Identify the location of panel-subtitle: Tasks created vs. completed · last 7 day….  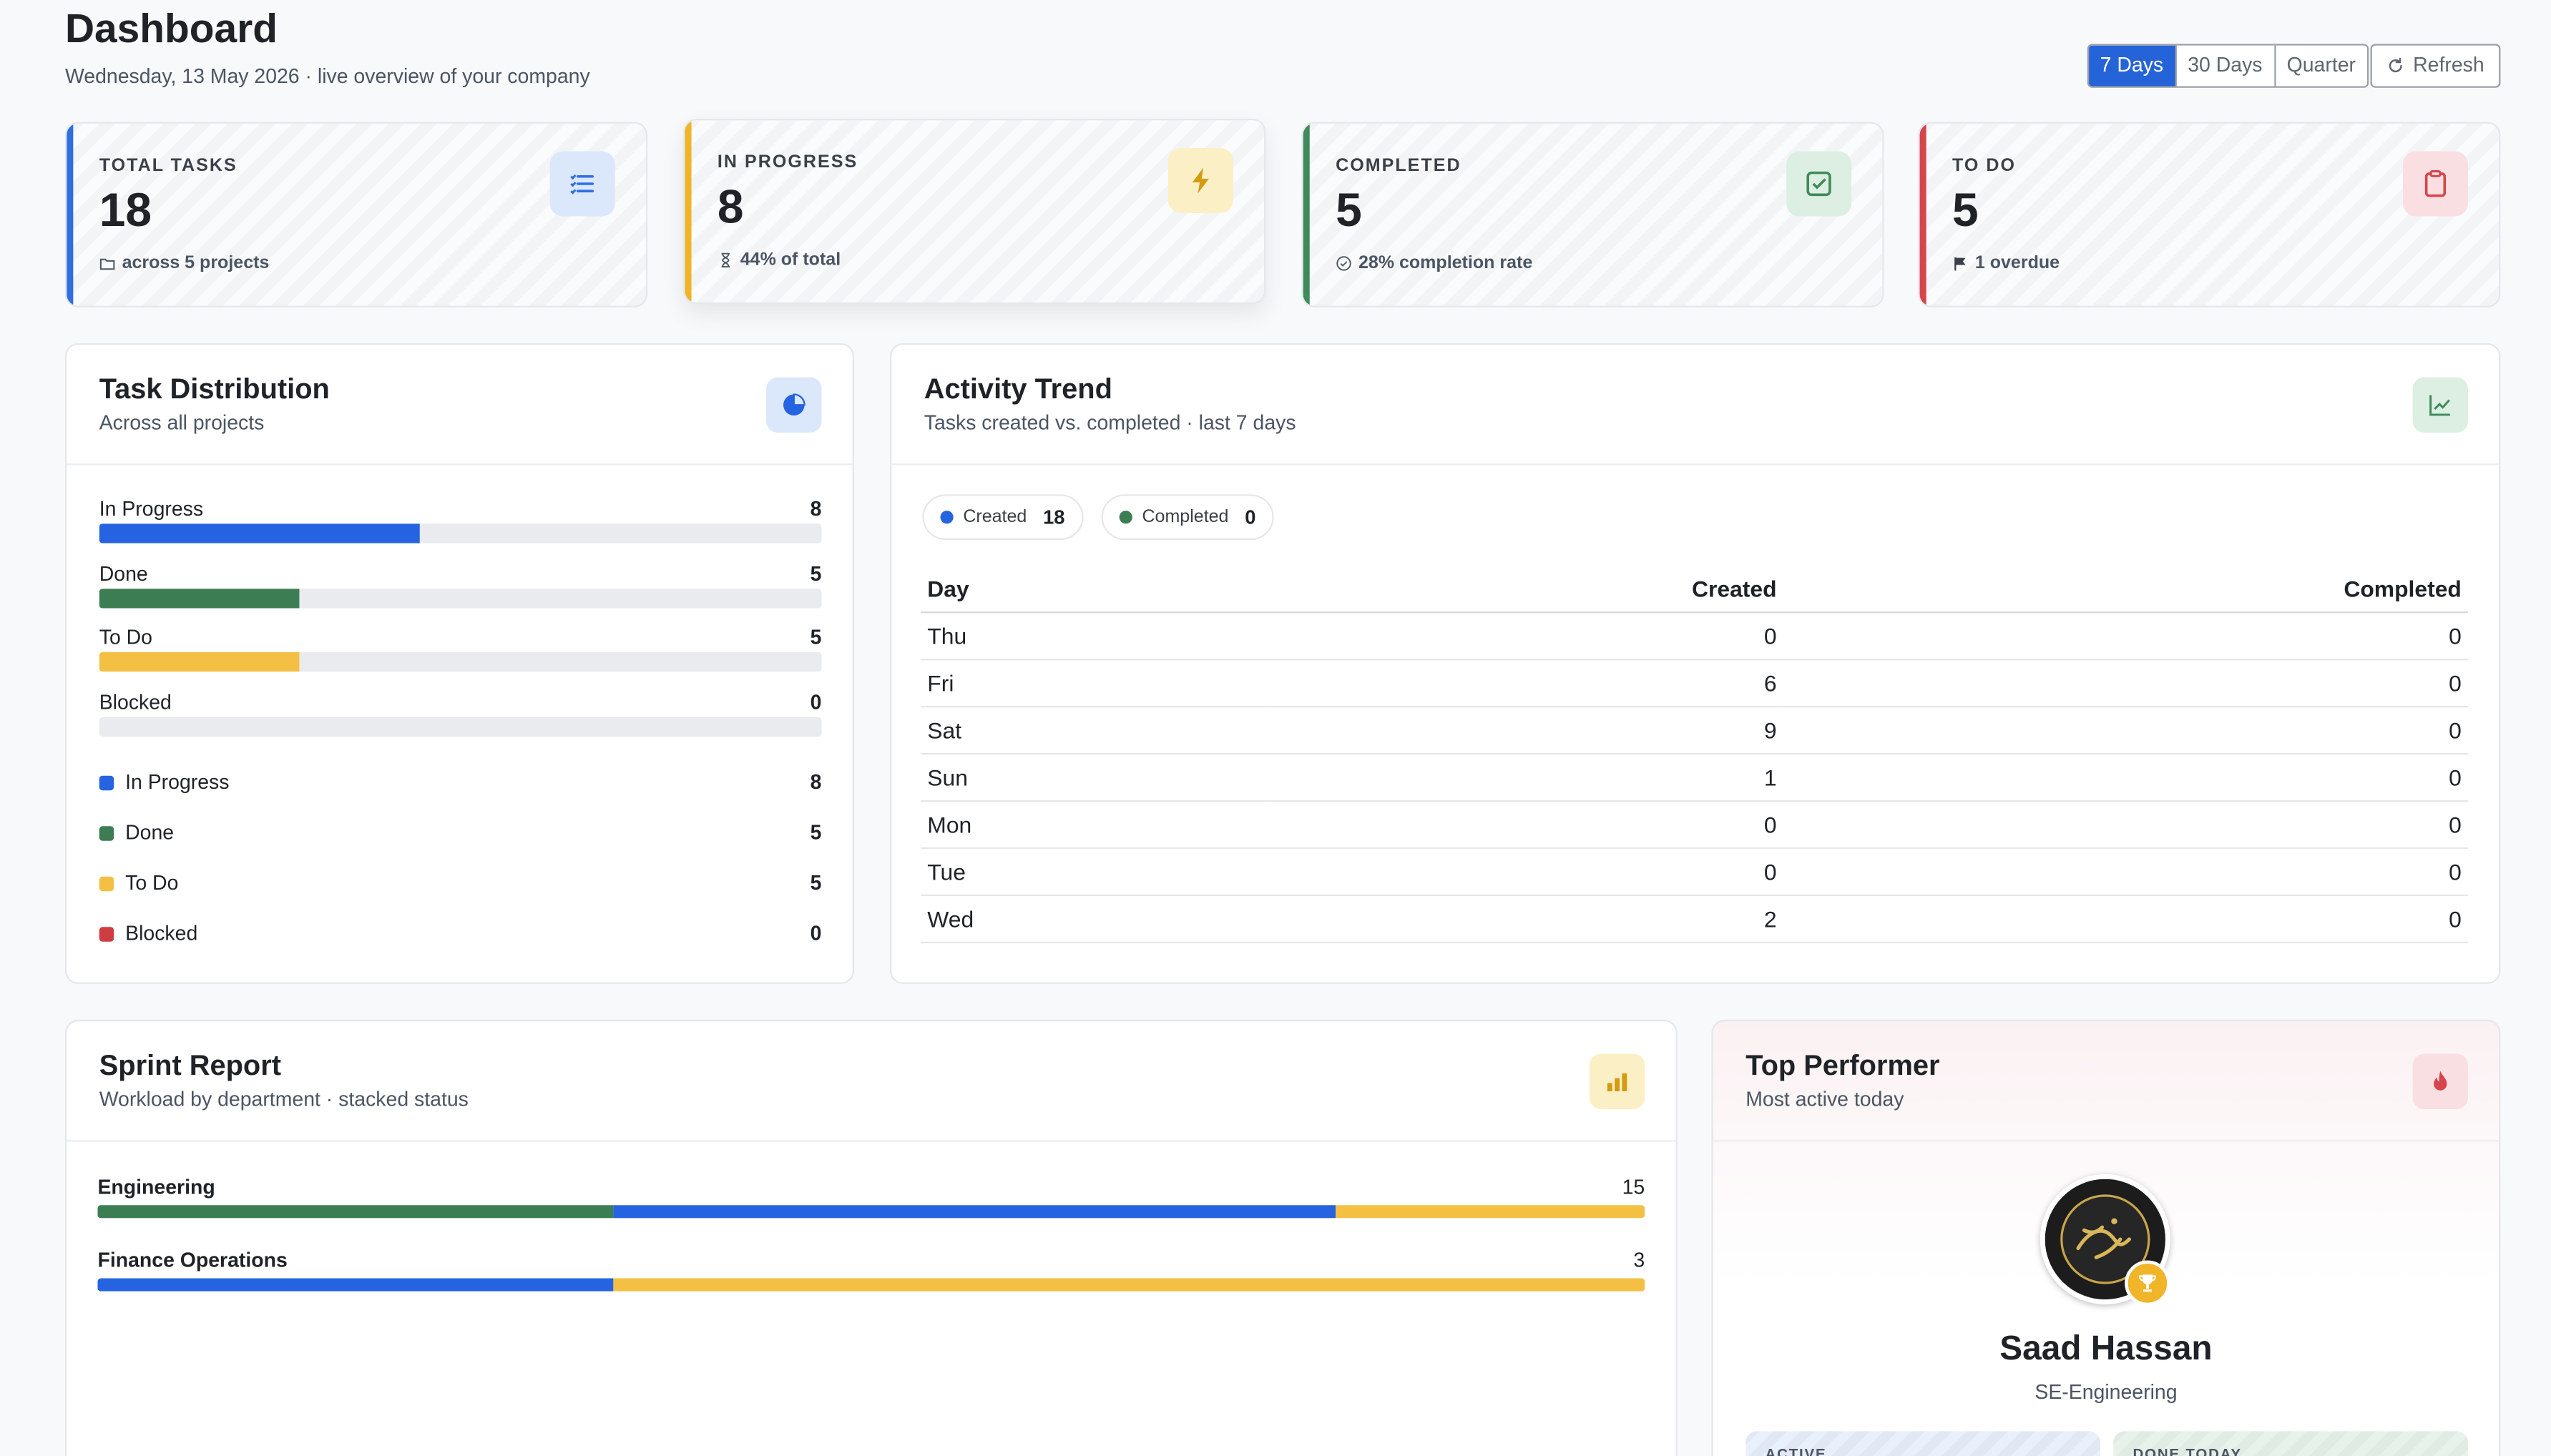
(1110, 423).